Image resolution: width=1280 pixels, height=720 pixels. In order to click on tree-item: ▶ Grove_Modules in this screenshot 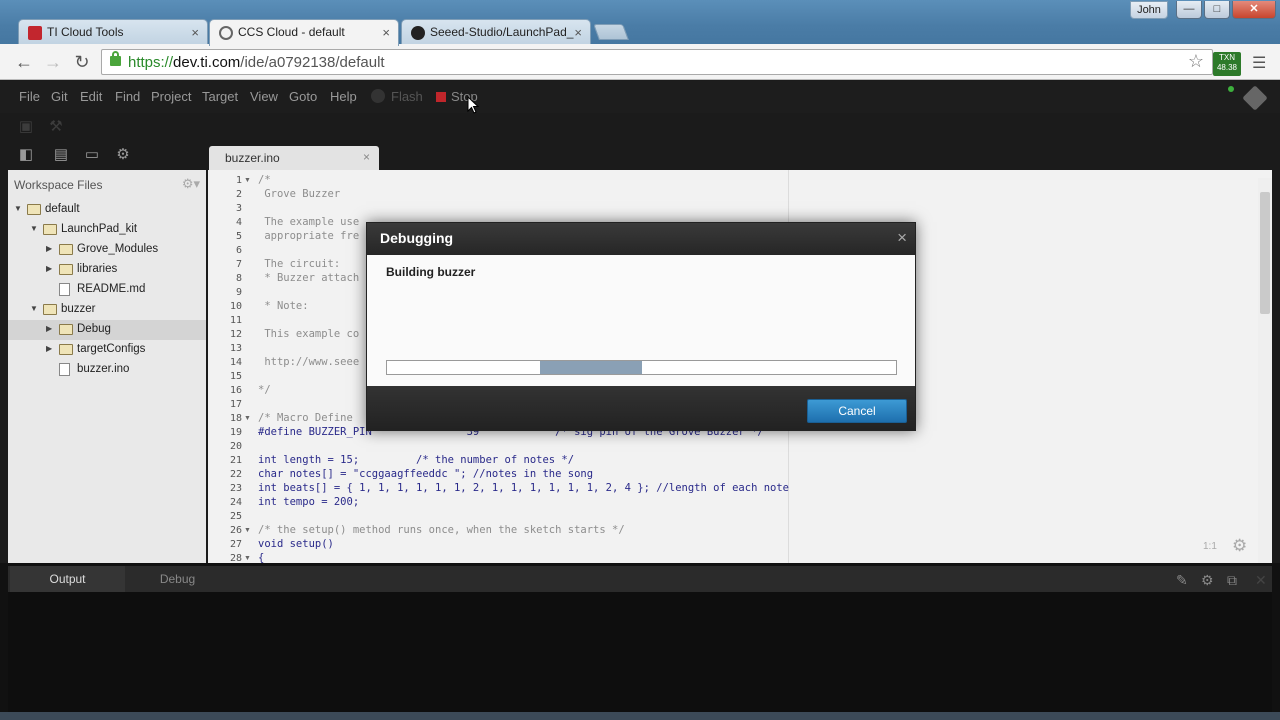, I will do `click(107, 250)`.